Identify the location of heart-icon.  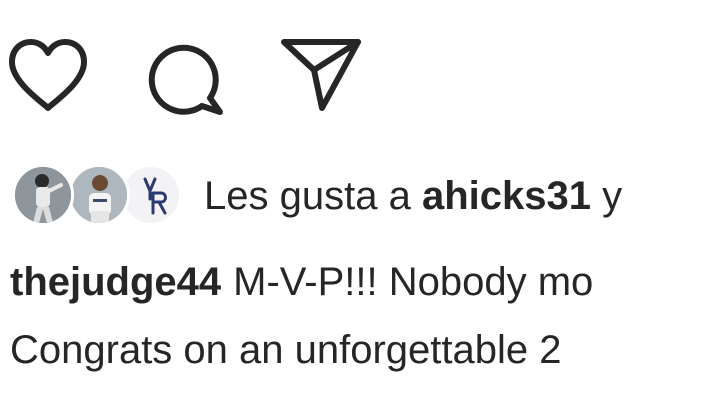
(48, 75).